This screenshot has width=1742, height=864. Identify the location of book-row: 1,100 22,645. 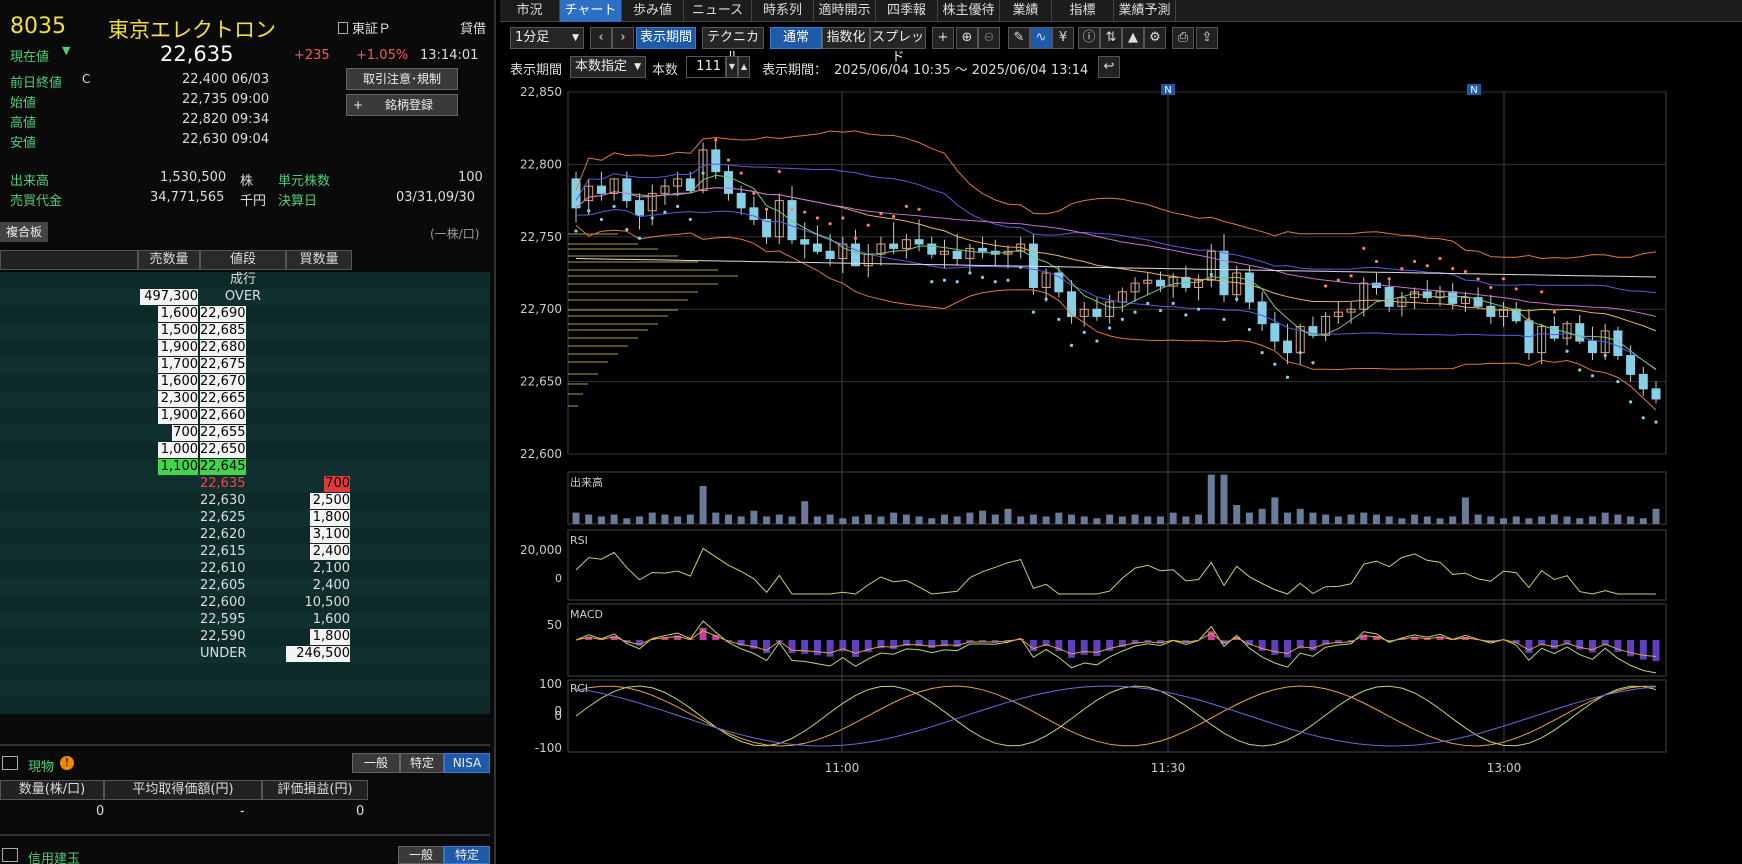
(245, 467).